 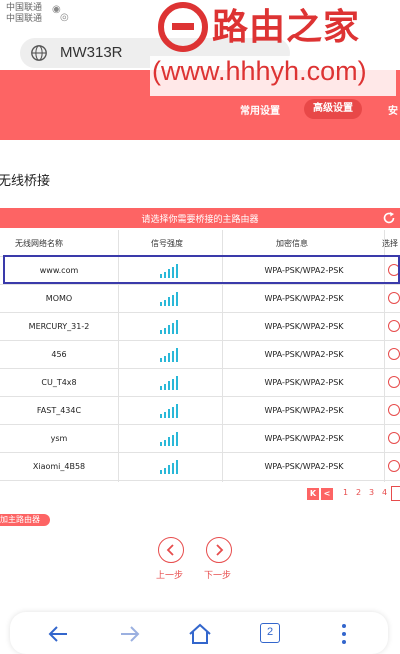 What do you see at coordinates (59, 410) in the screenshot?
I see `ssid-cell: FAST_434C` at bounding box center [59, 410].